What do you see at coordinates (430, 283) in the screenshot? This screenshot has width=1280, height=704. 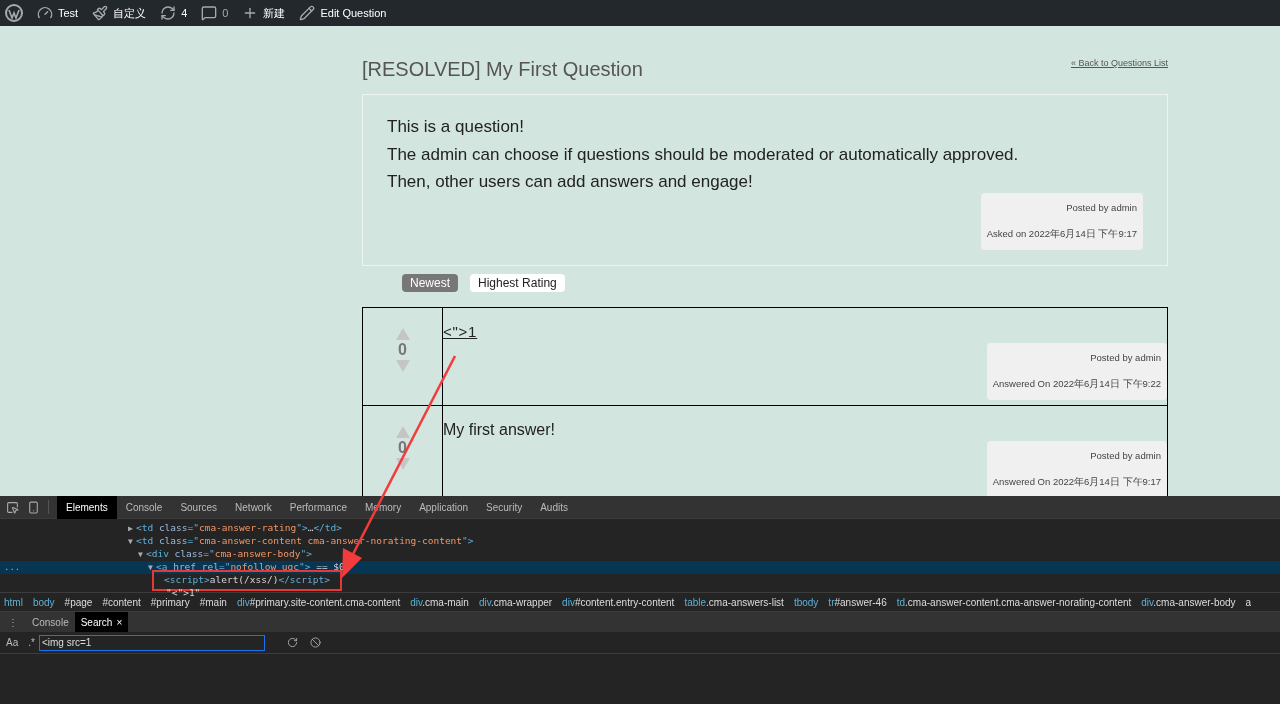 I see `sort-tab: Newest` at bounding box center [430, 283].